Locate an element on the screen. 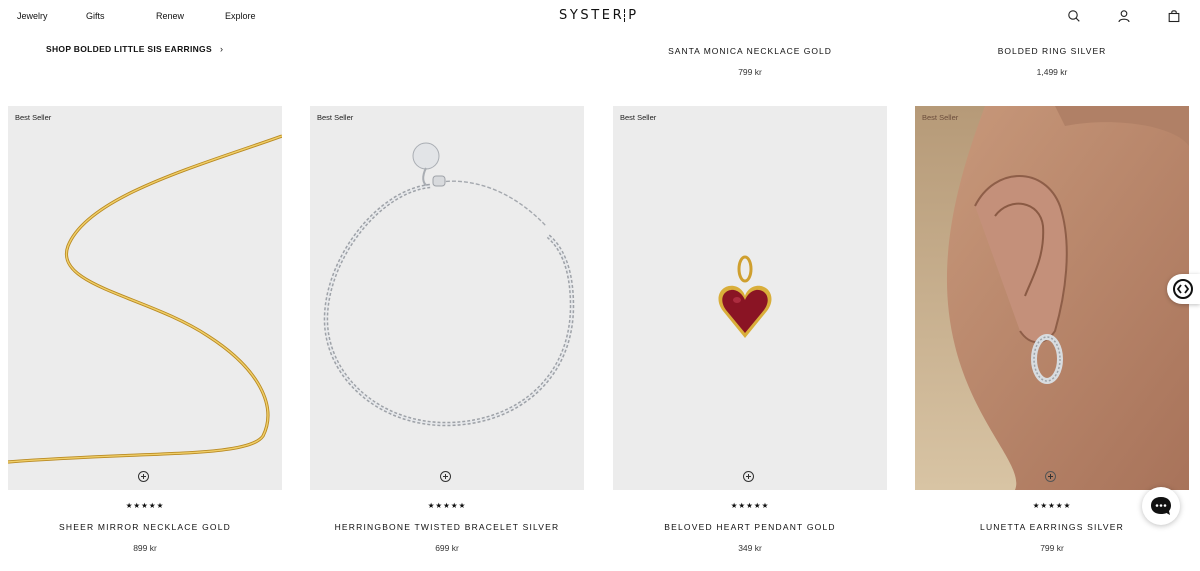  shop-link-label: SHOP BOLDED LITTLE SIS EARRINGS is located at coordinates (129, 49).